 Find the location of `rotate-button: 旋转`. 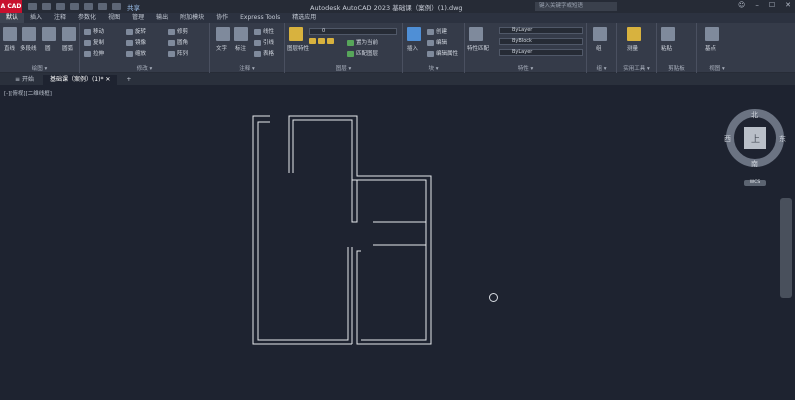

rotate-button: 旋转 is located at coordinates (136, 31).